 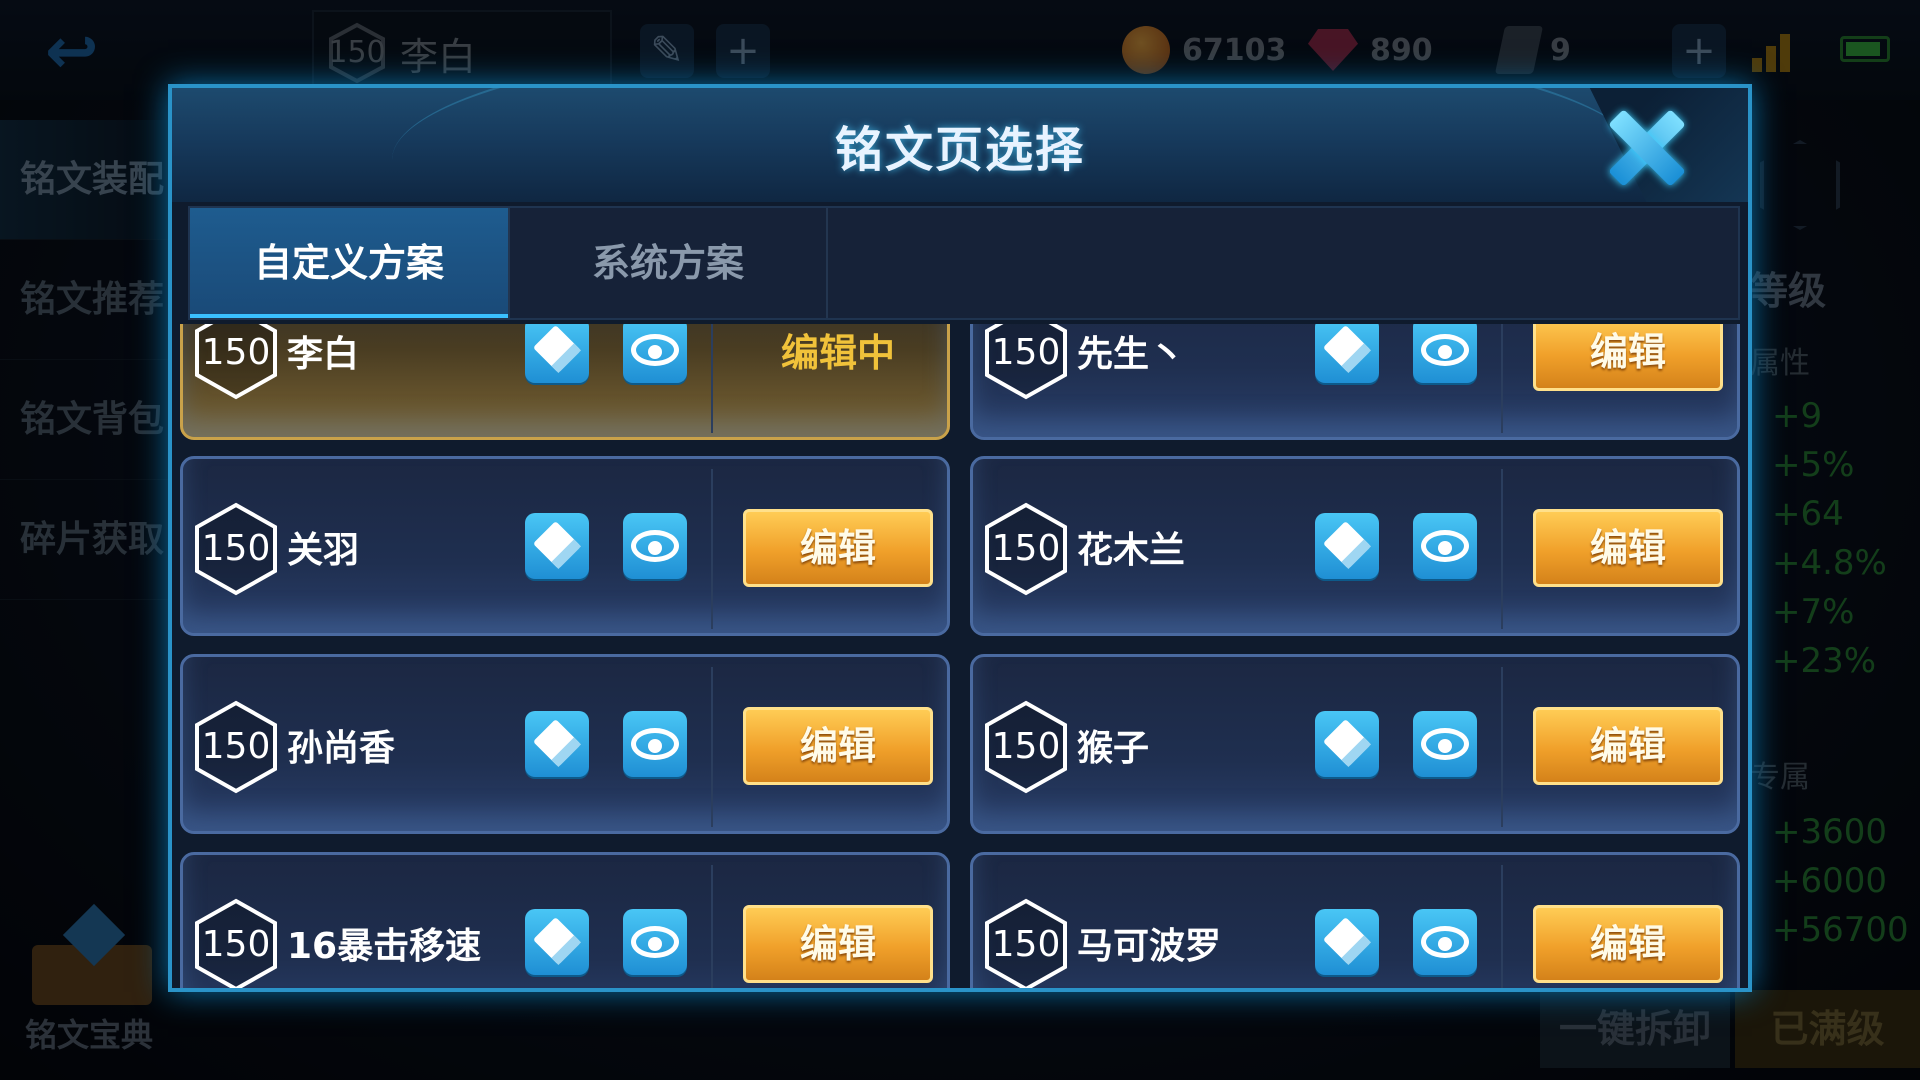 I want to click on page-name: 猴子, so click(x=1113, y=748).